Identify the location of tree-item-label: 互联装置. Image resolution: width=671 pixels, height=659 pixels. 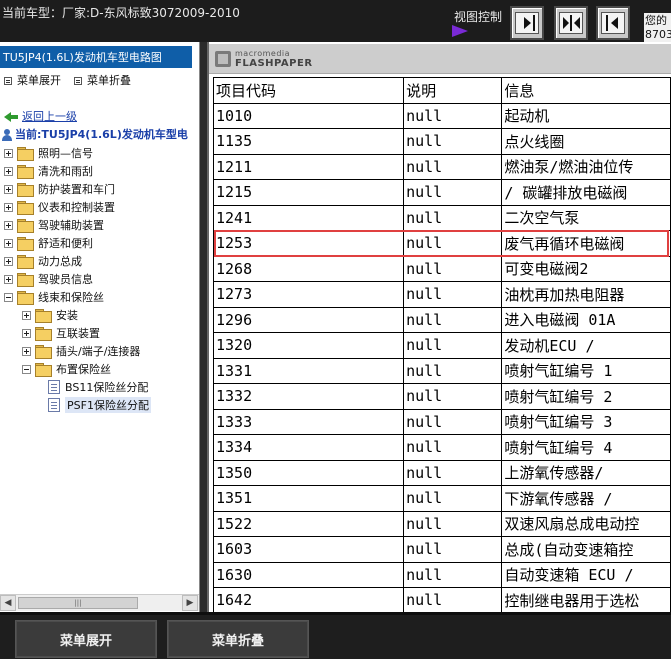
(78, 333).